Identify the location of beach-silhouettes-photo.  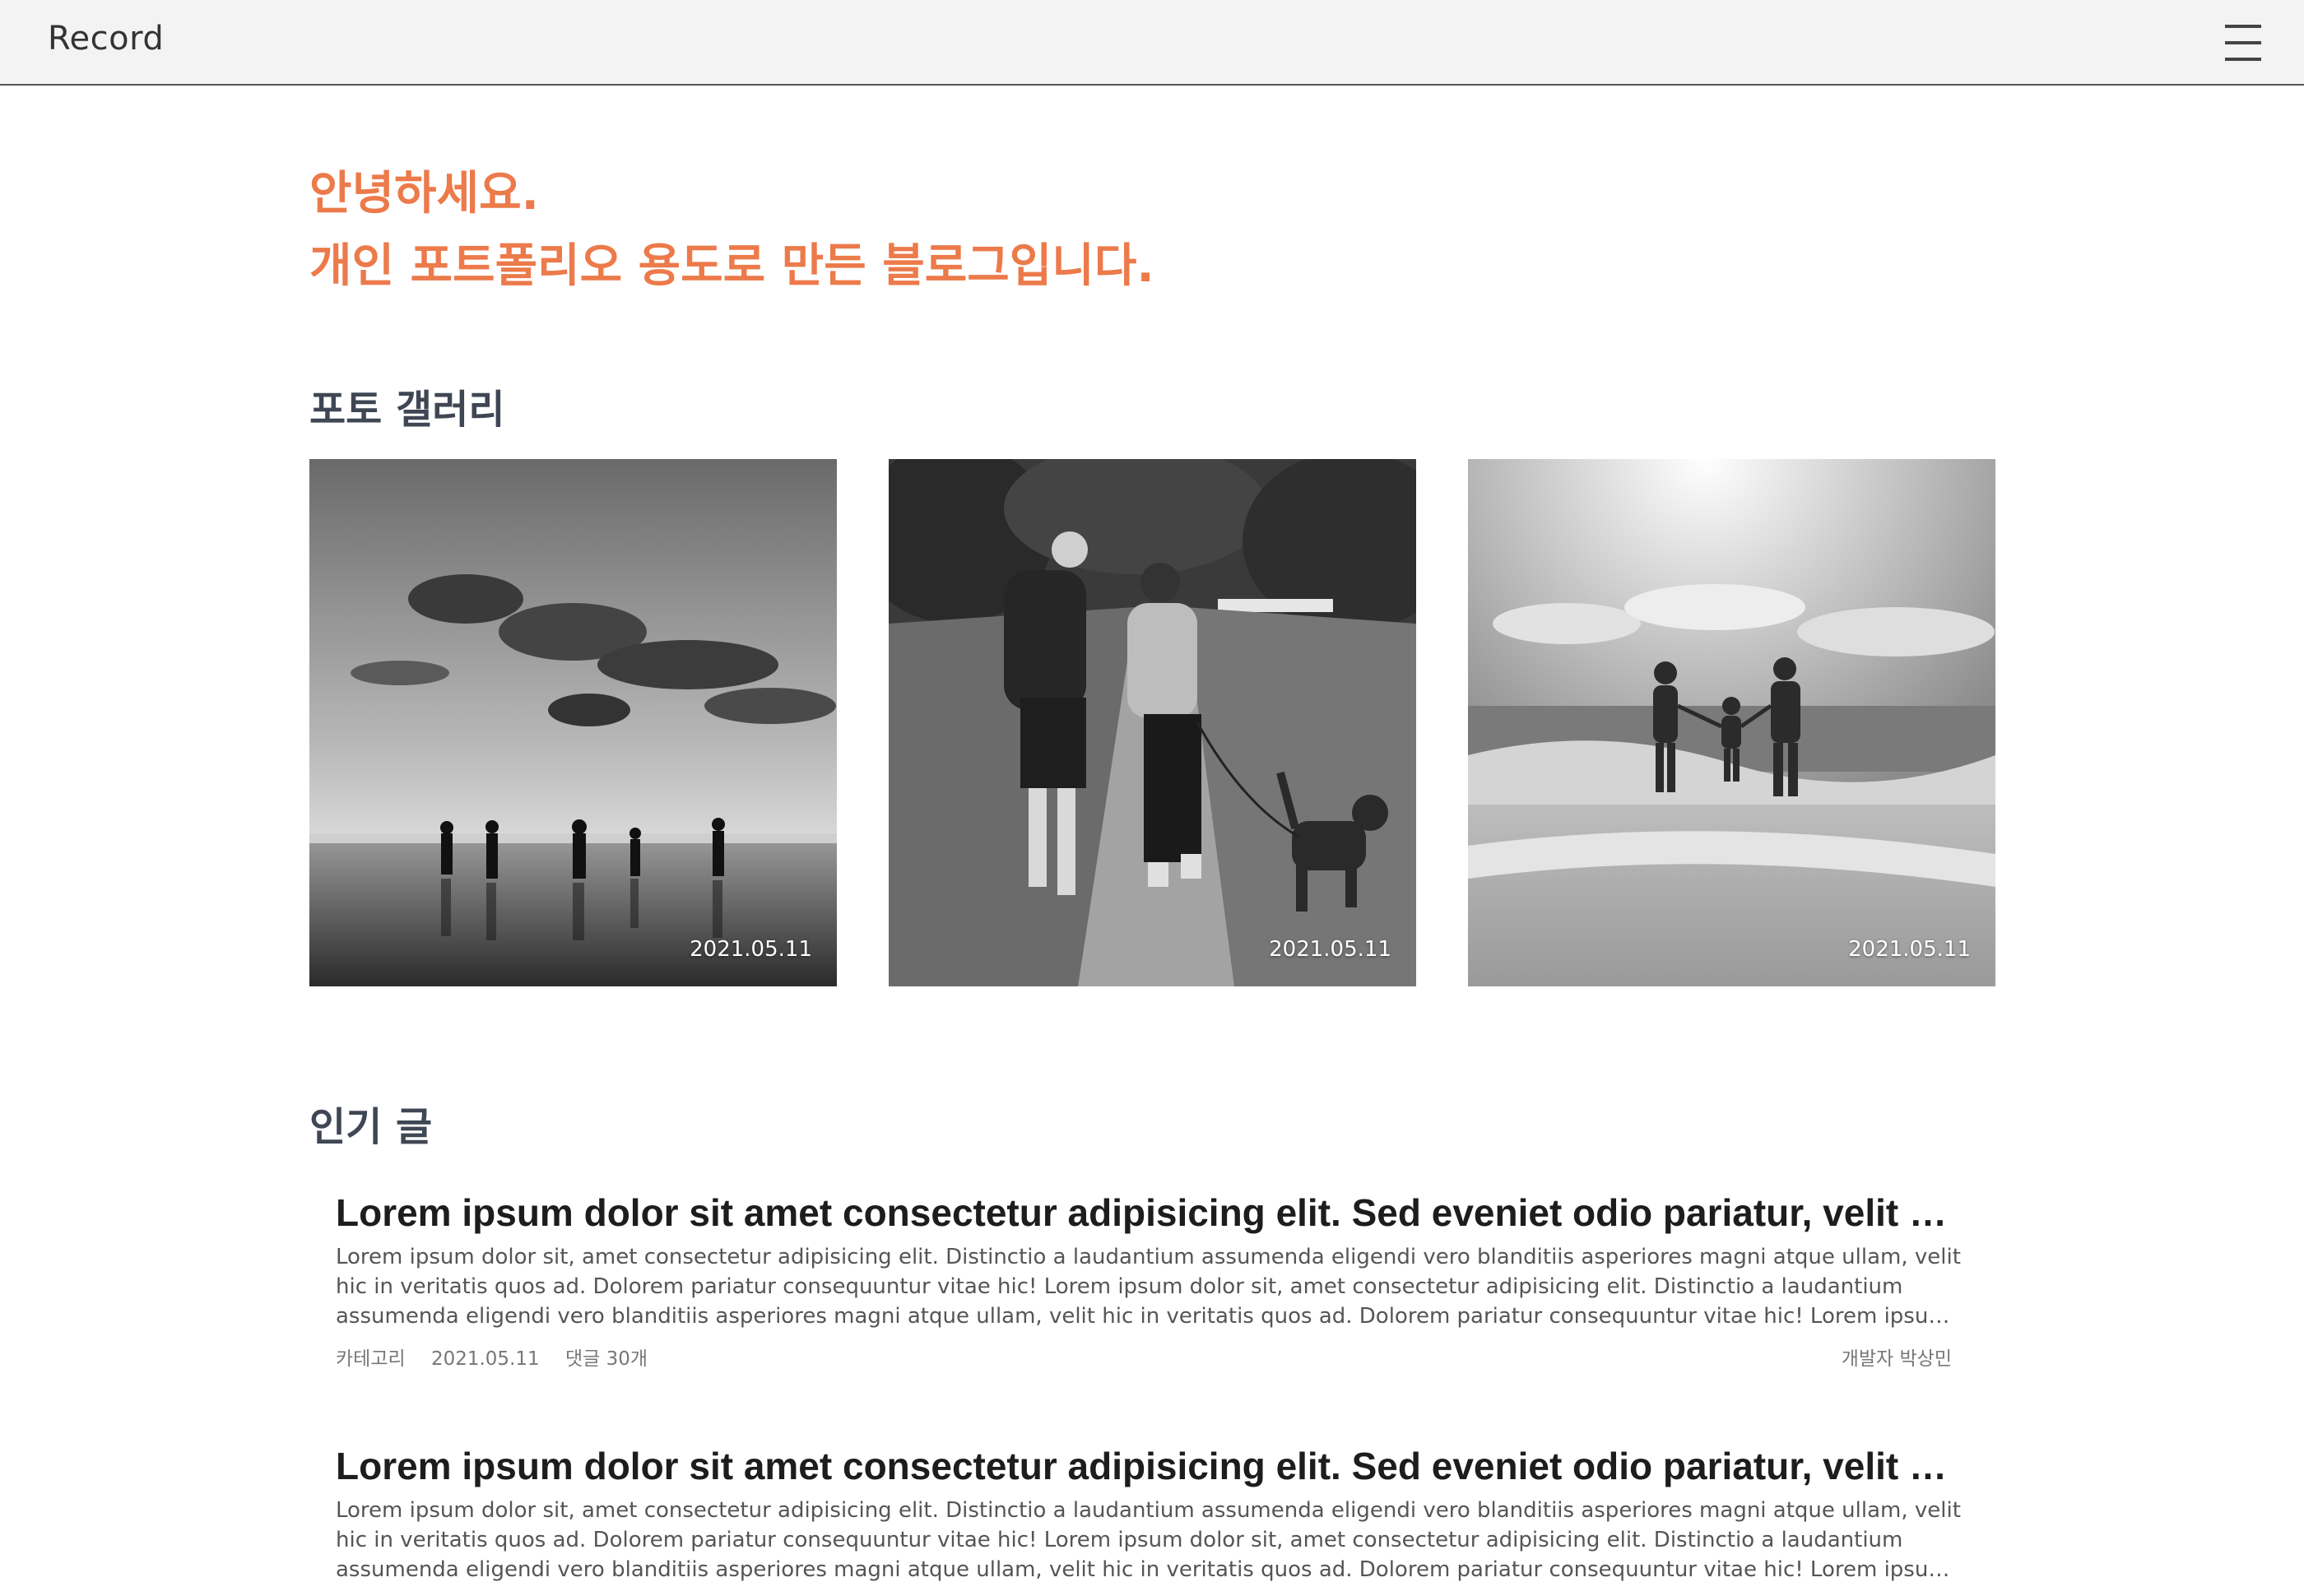
(573, 723).